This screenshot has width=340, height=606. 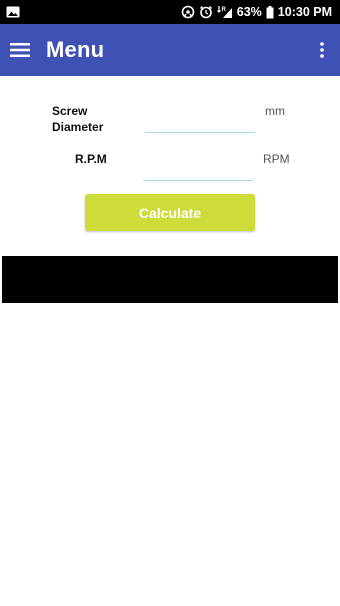 I want to click on status-bar: R 63% 10:30 PM, so click(x=170, y=12).